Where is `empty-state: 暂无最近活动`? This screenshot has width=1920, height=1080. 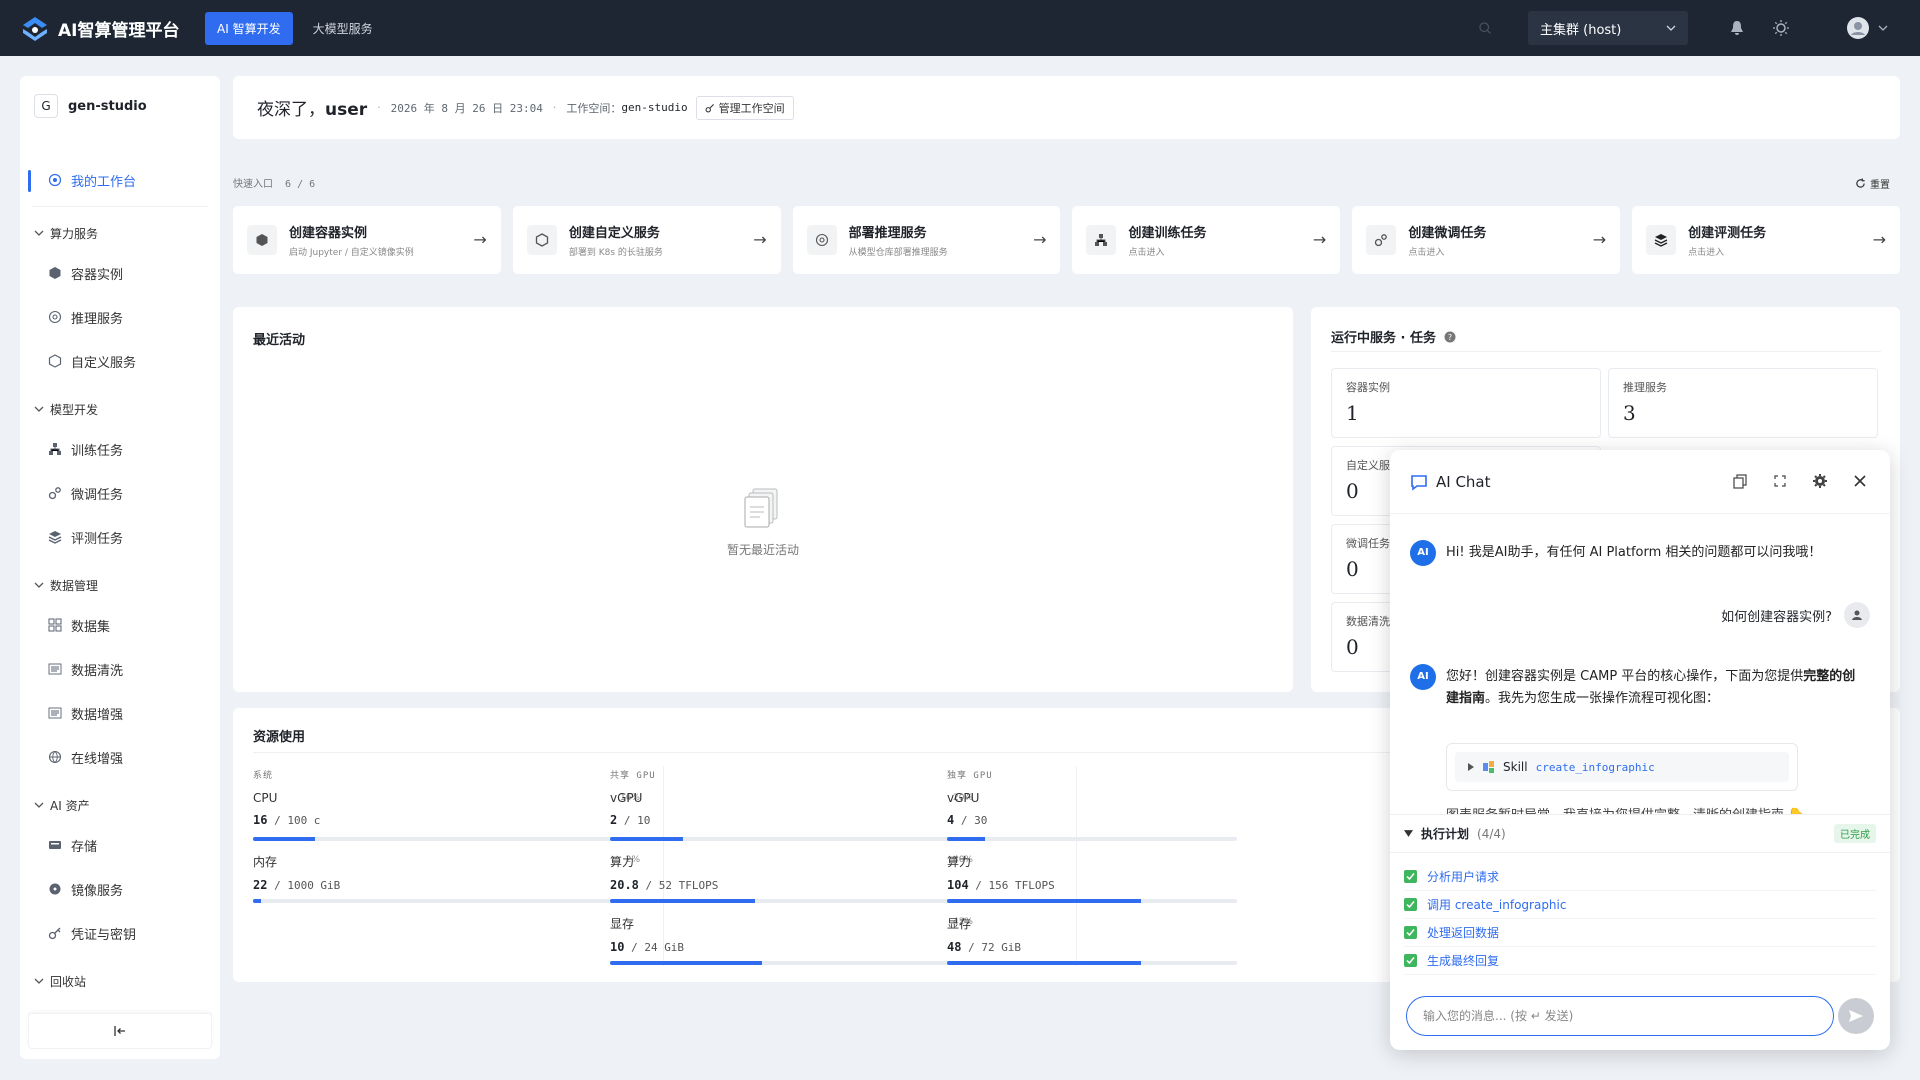 empty-state: 暂无最近活动 is located at coordinates (763, 522).